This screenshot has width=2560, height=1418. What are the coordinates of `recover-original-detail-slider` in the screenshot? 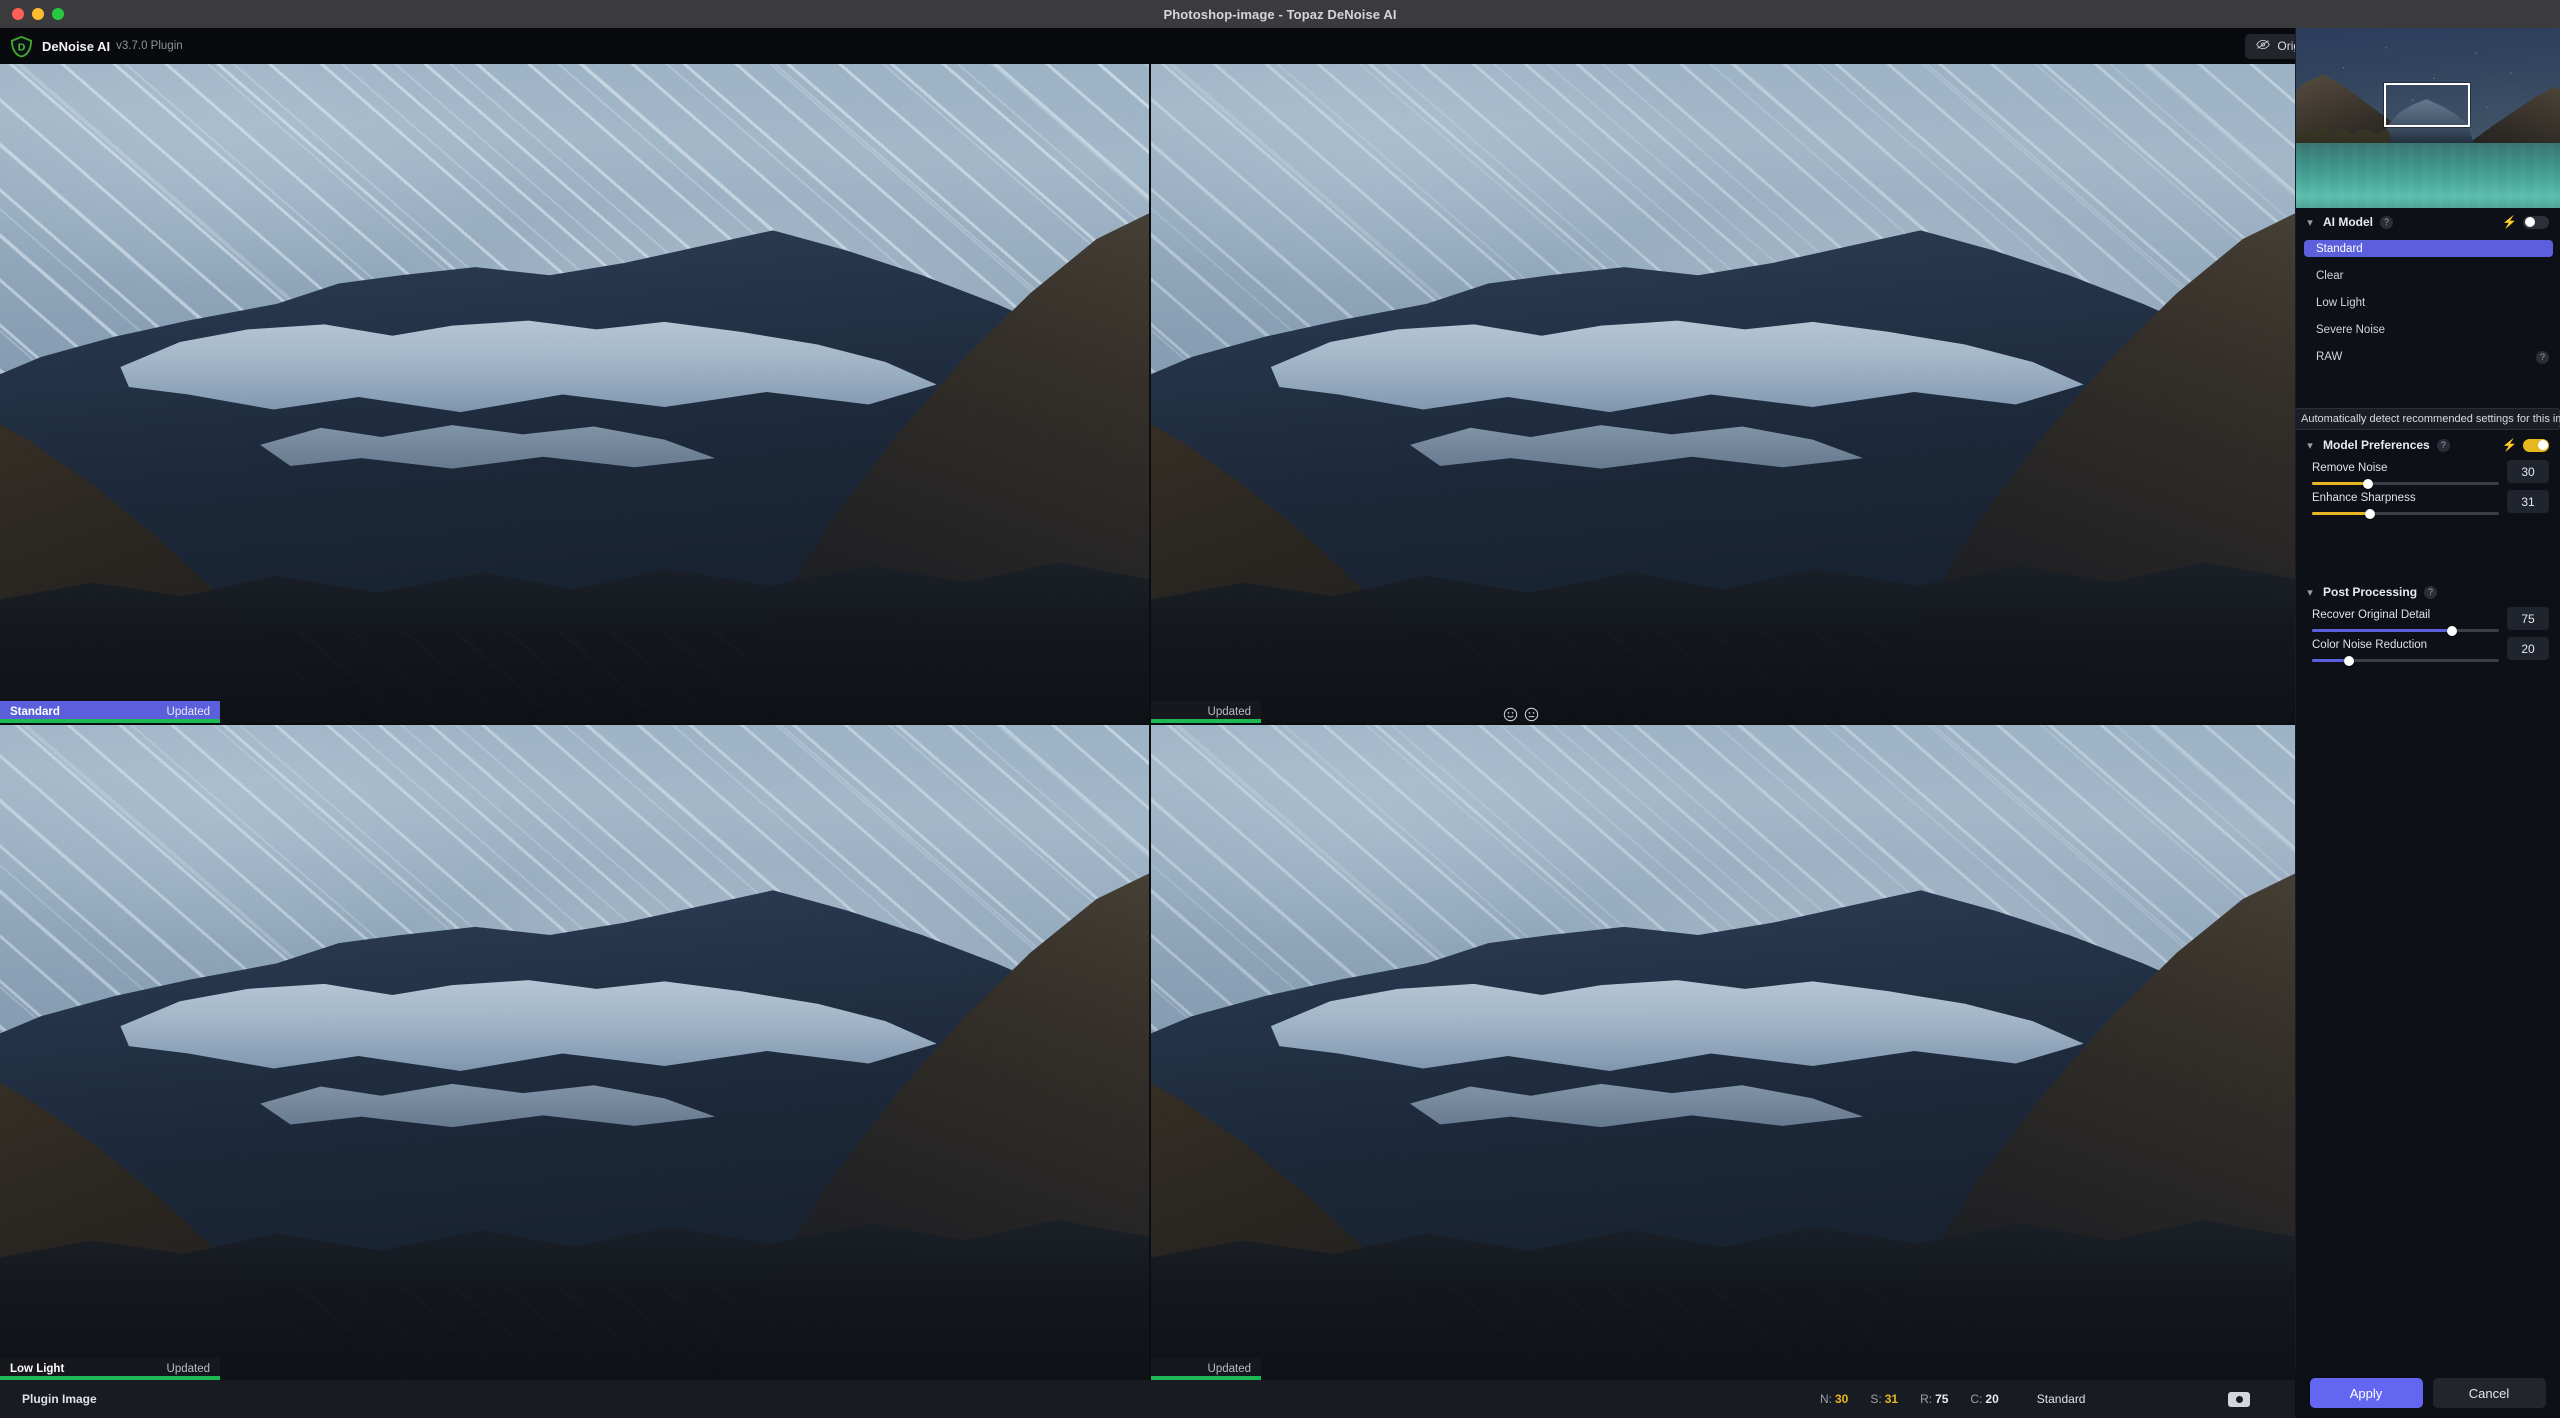 It's located at (2405, 630).